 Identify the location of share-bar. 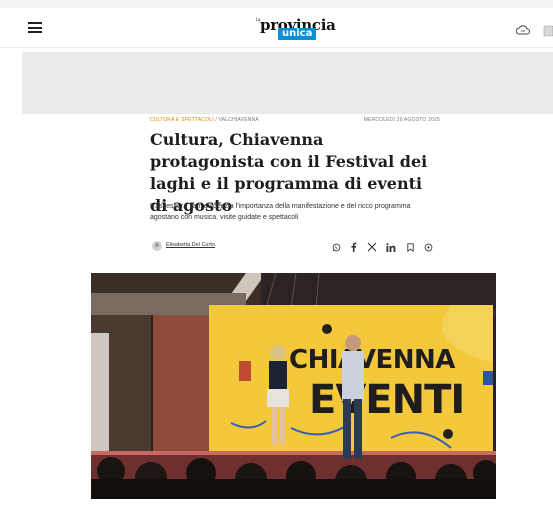
(384, 247).